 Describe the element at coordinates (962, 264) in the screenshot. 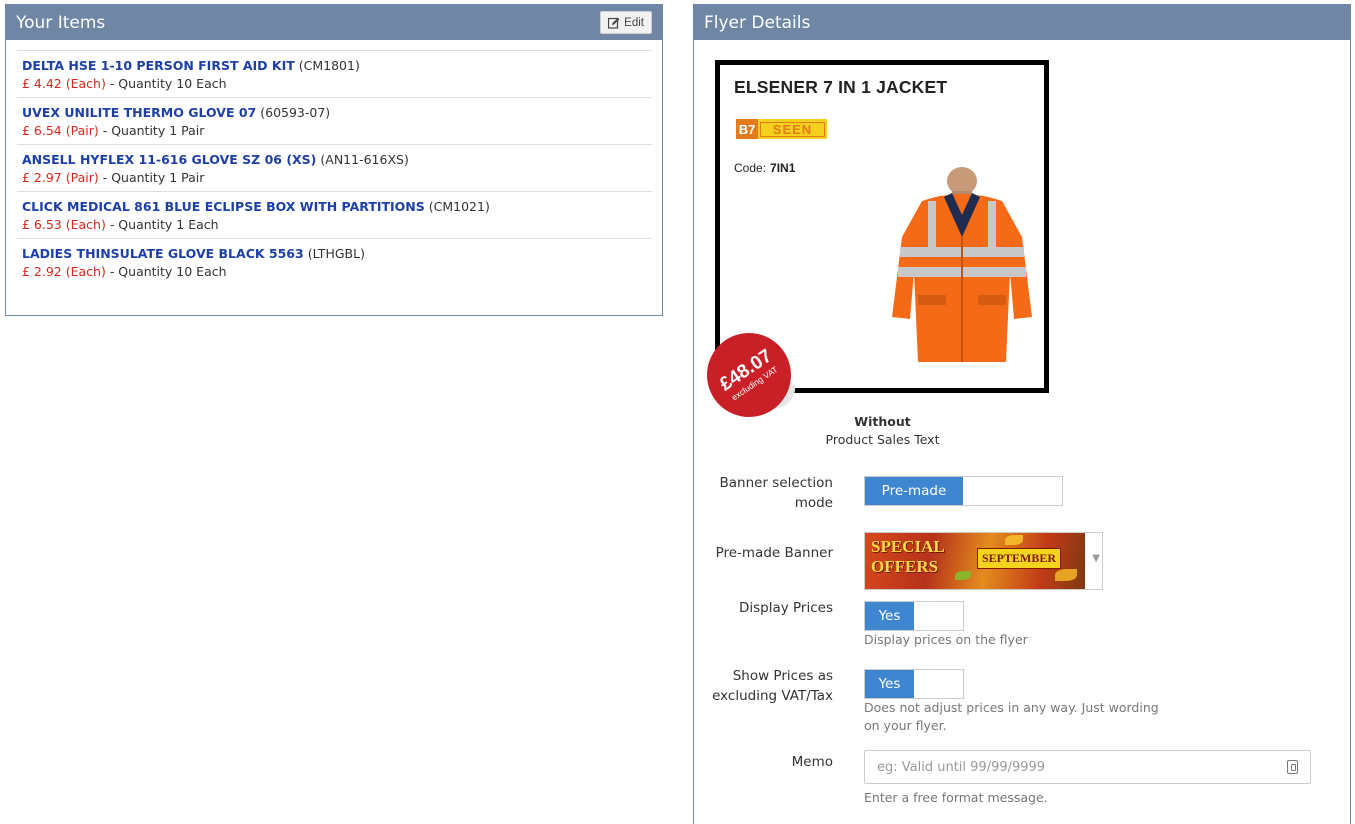

I see `product-image` at that location.